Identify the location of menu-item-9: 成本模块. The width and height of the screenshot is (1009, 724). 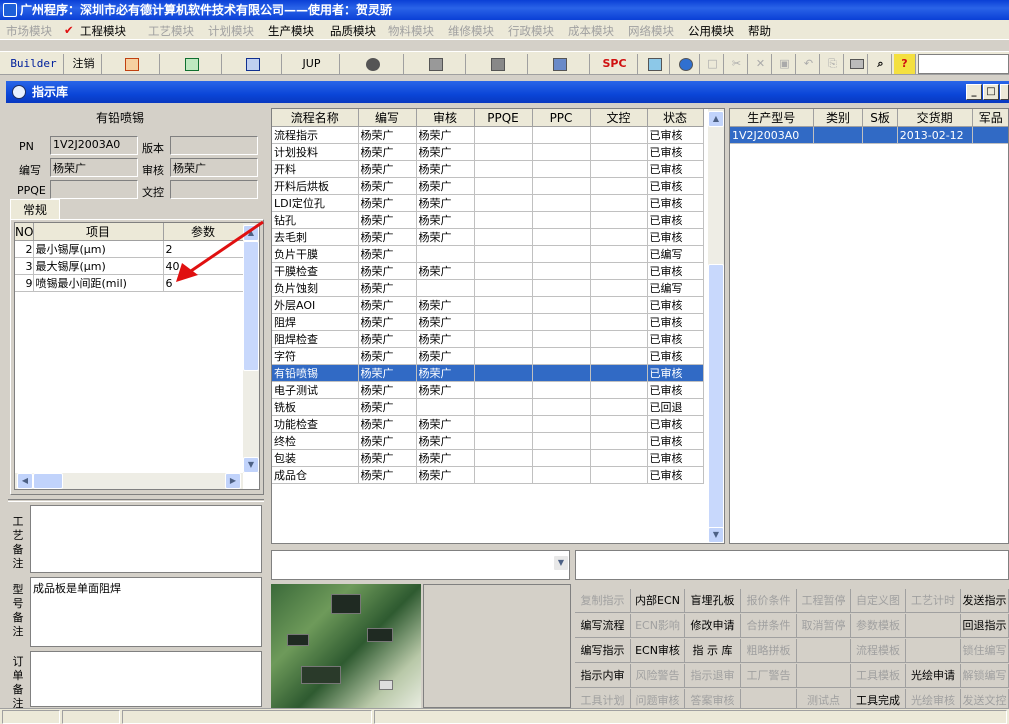
(591, 31).